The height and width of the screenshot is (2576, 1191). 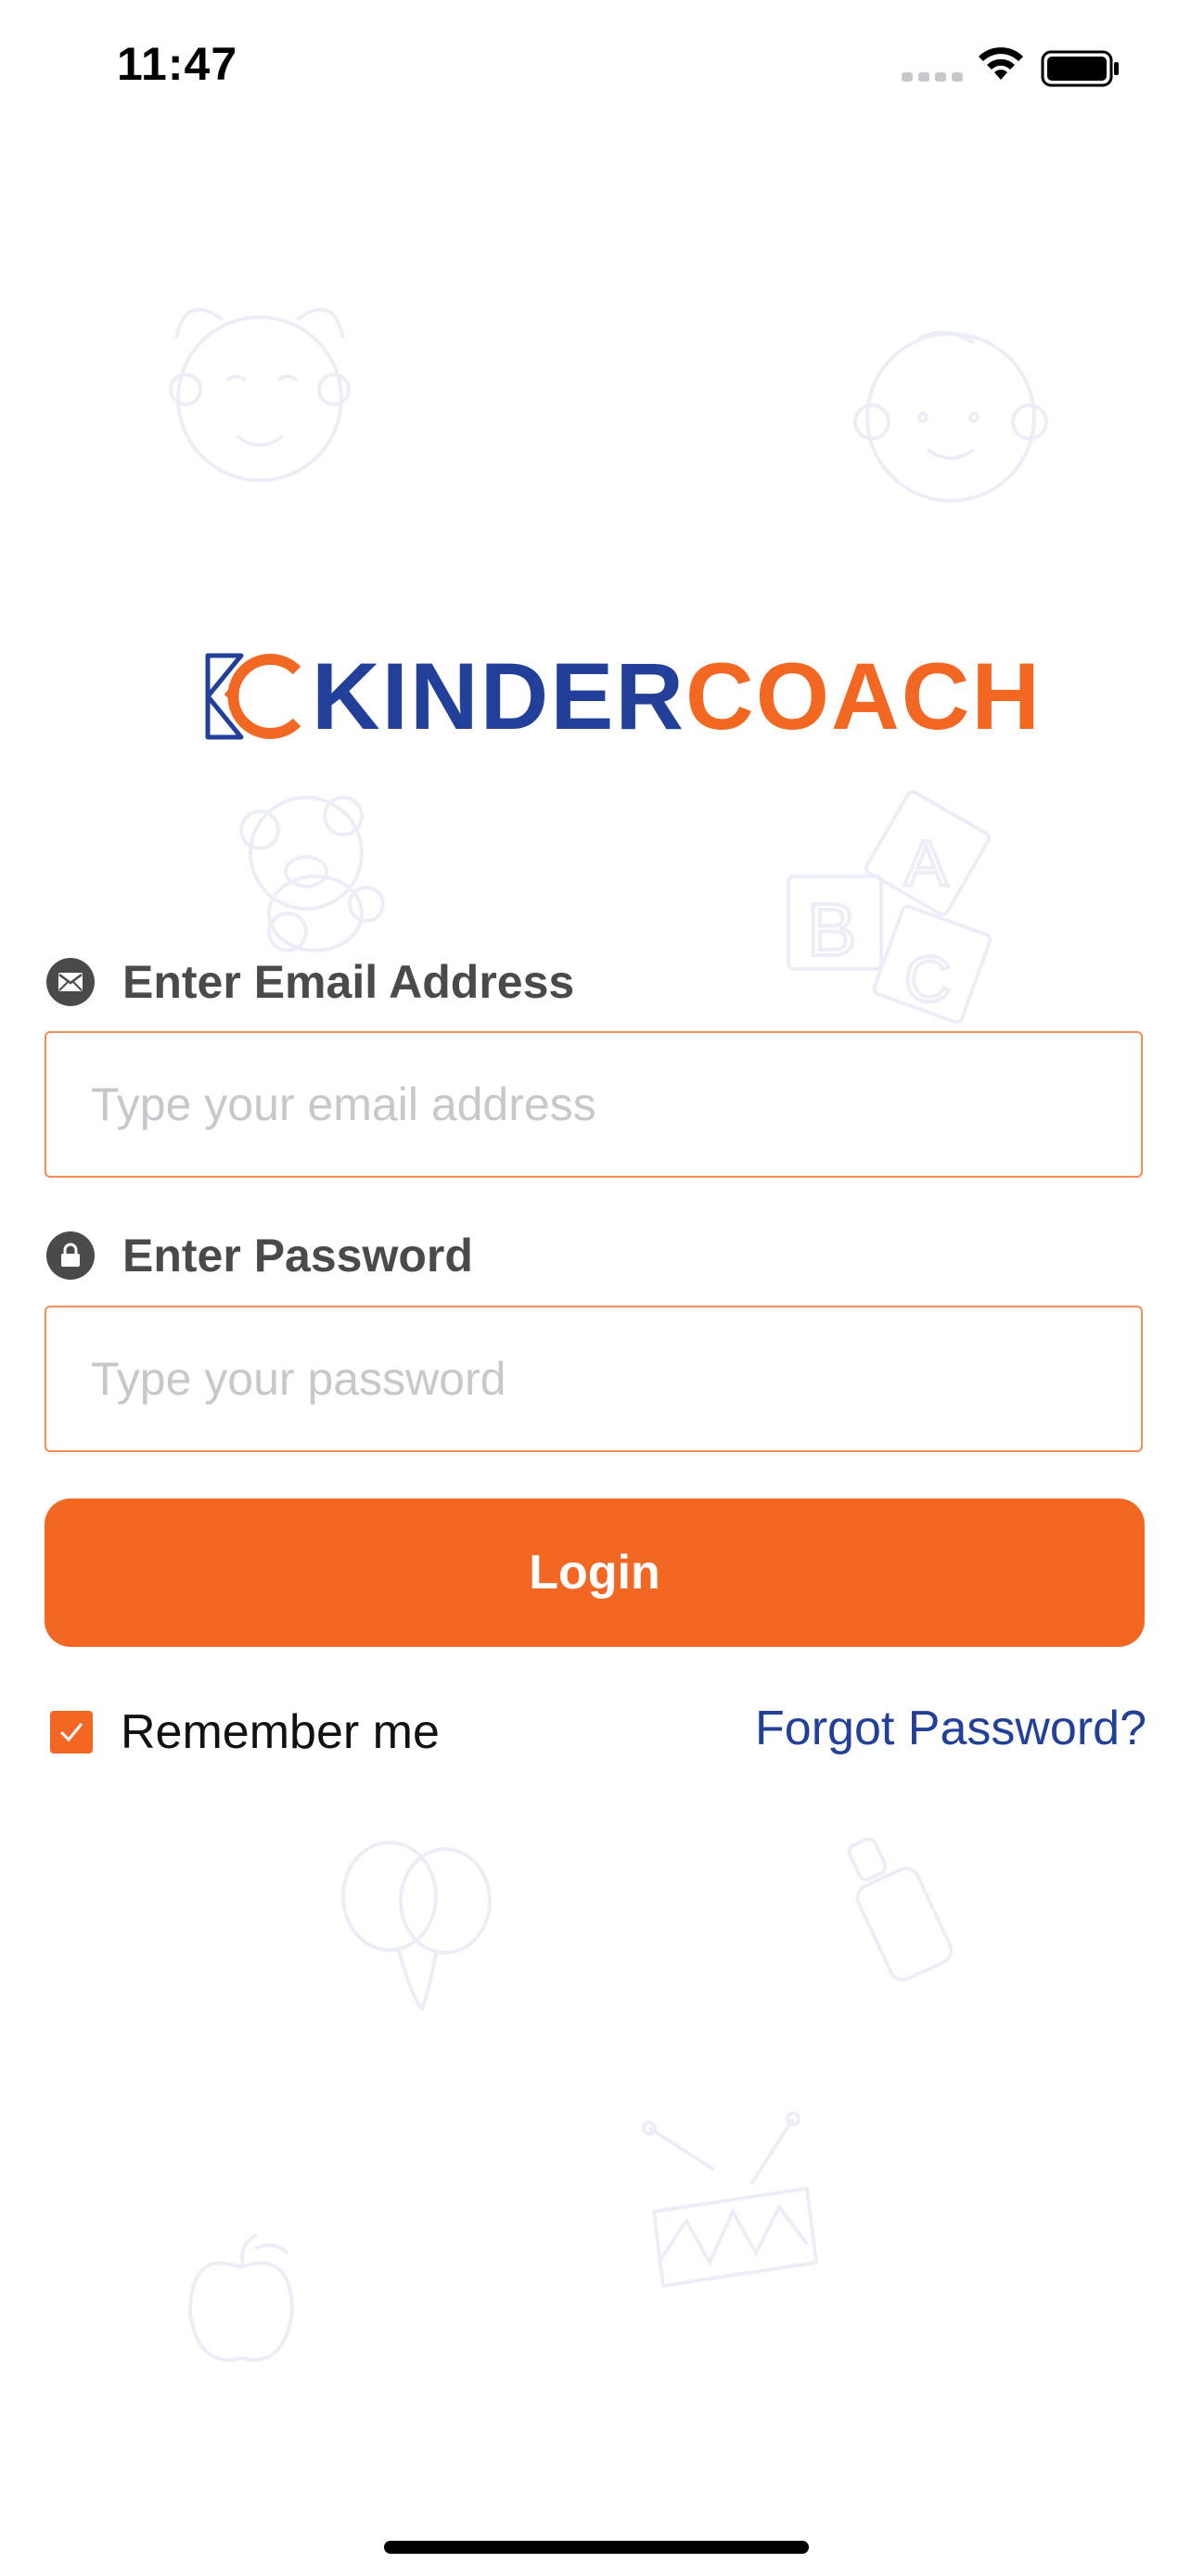 What do you see at coordinates (597, 2547) in the screenshot?
I see `home-indicator` at bounding box center [597, 2547].